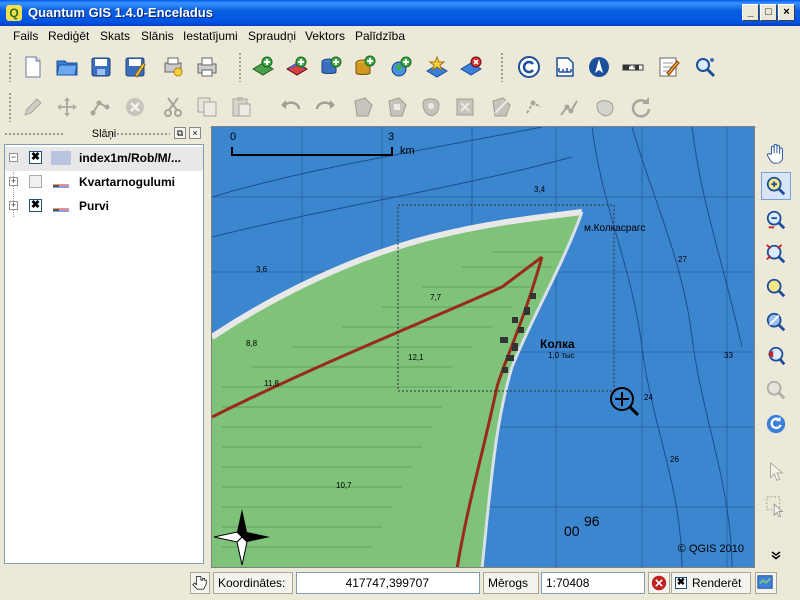  Describe the element at coordinates (776, 288) in the screenshot. I see `zoom-layer-icon` at that location.